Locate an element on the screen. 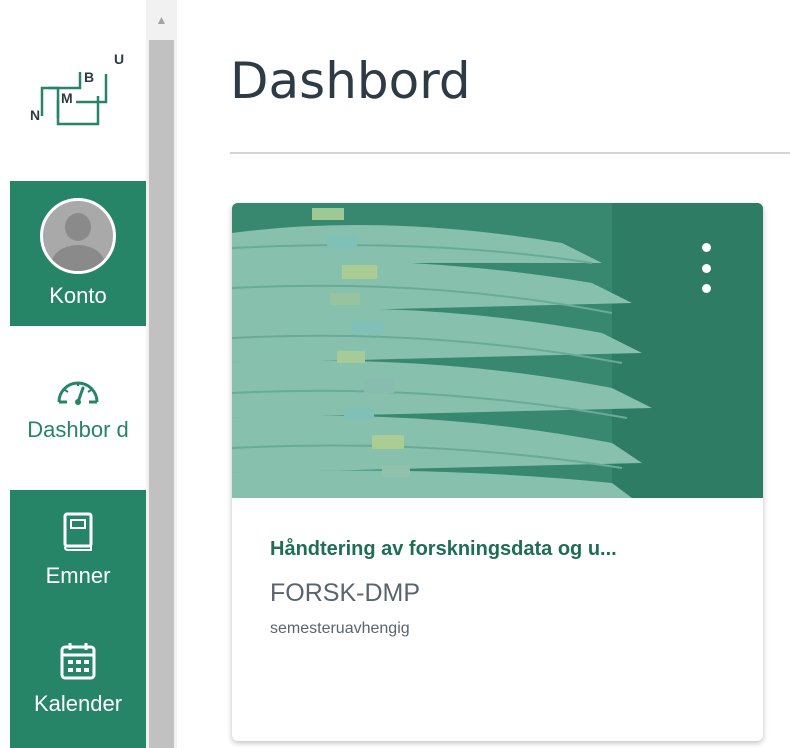 The width and height of the screenshot is (790, 748). nav-item-courses: Emner is located at coordinates (78, 551).